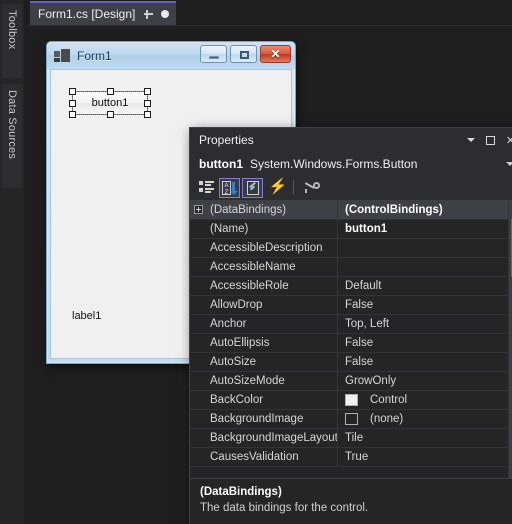 The image size is (512, 524). I want to click on property-row: AccessibleRole Default, so click(349, 286).